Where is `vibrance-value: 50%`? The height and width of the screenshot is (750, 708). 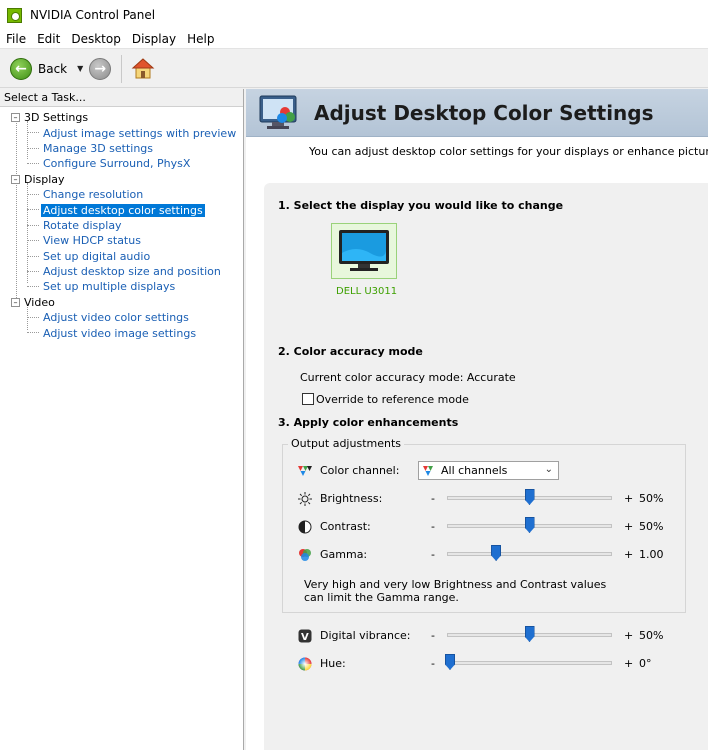 vibrance-value: 50% is located at coordinates (651, 635).